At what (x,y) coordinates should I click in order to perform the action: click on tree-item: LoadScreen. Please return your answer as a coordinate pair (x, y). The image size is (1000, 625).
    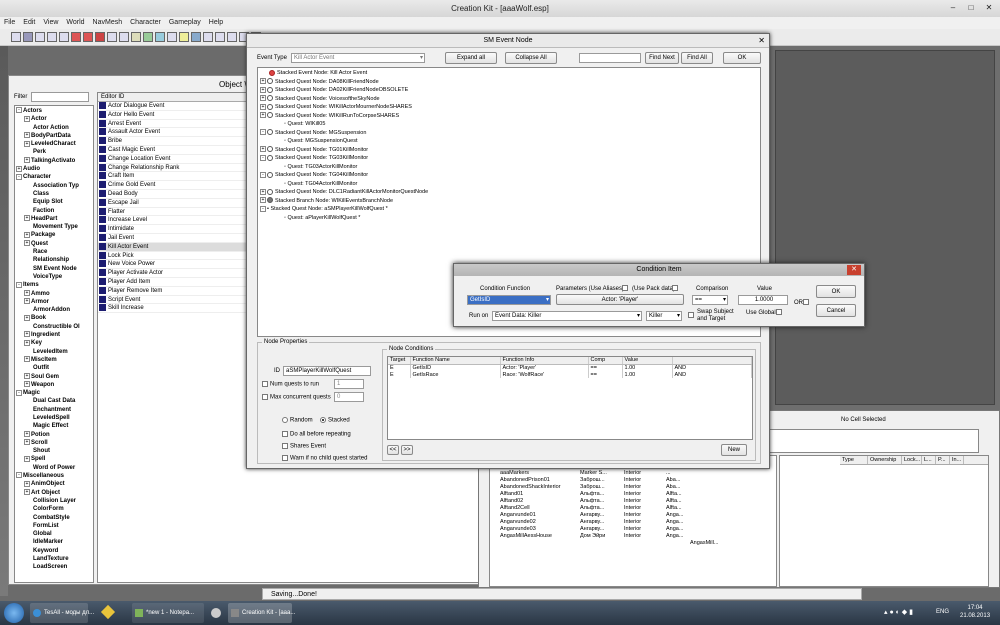
    Looking at the image, I should click on (54, 567).